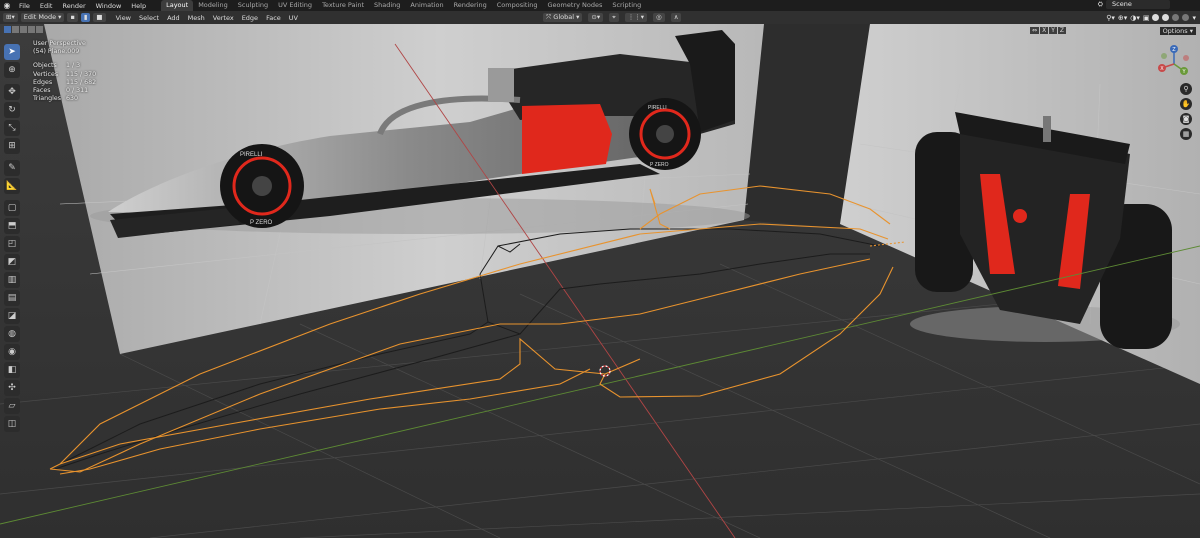 The height and width of the screenshot is (538, 1200). What do you see at coordinates (12, 168) in the screenshot?
I see `annotate-tool-icon: ✎` at bounding box center [12, 168].